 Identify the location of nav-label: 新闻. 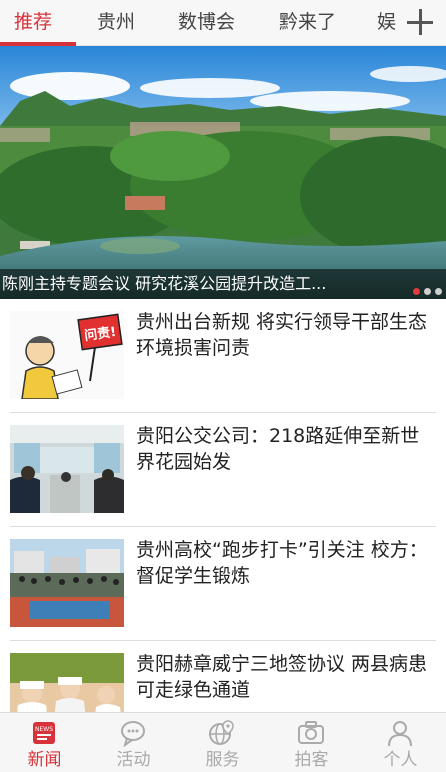
(44, 760).